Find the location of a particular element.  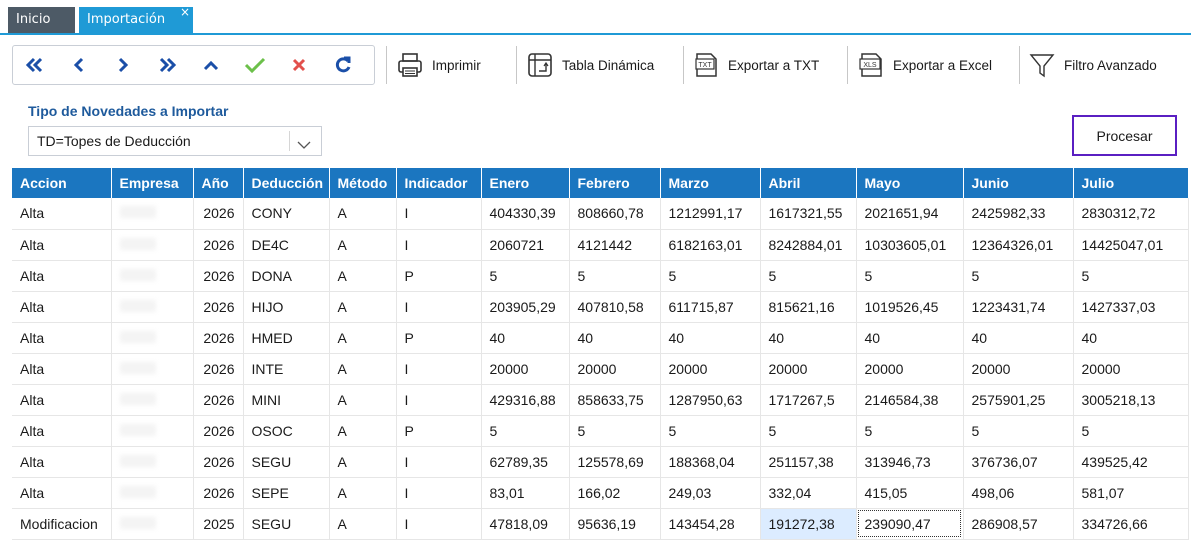

table-cell: 2575901,25 is located at coordinates (1018, 400).